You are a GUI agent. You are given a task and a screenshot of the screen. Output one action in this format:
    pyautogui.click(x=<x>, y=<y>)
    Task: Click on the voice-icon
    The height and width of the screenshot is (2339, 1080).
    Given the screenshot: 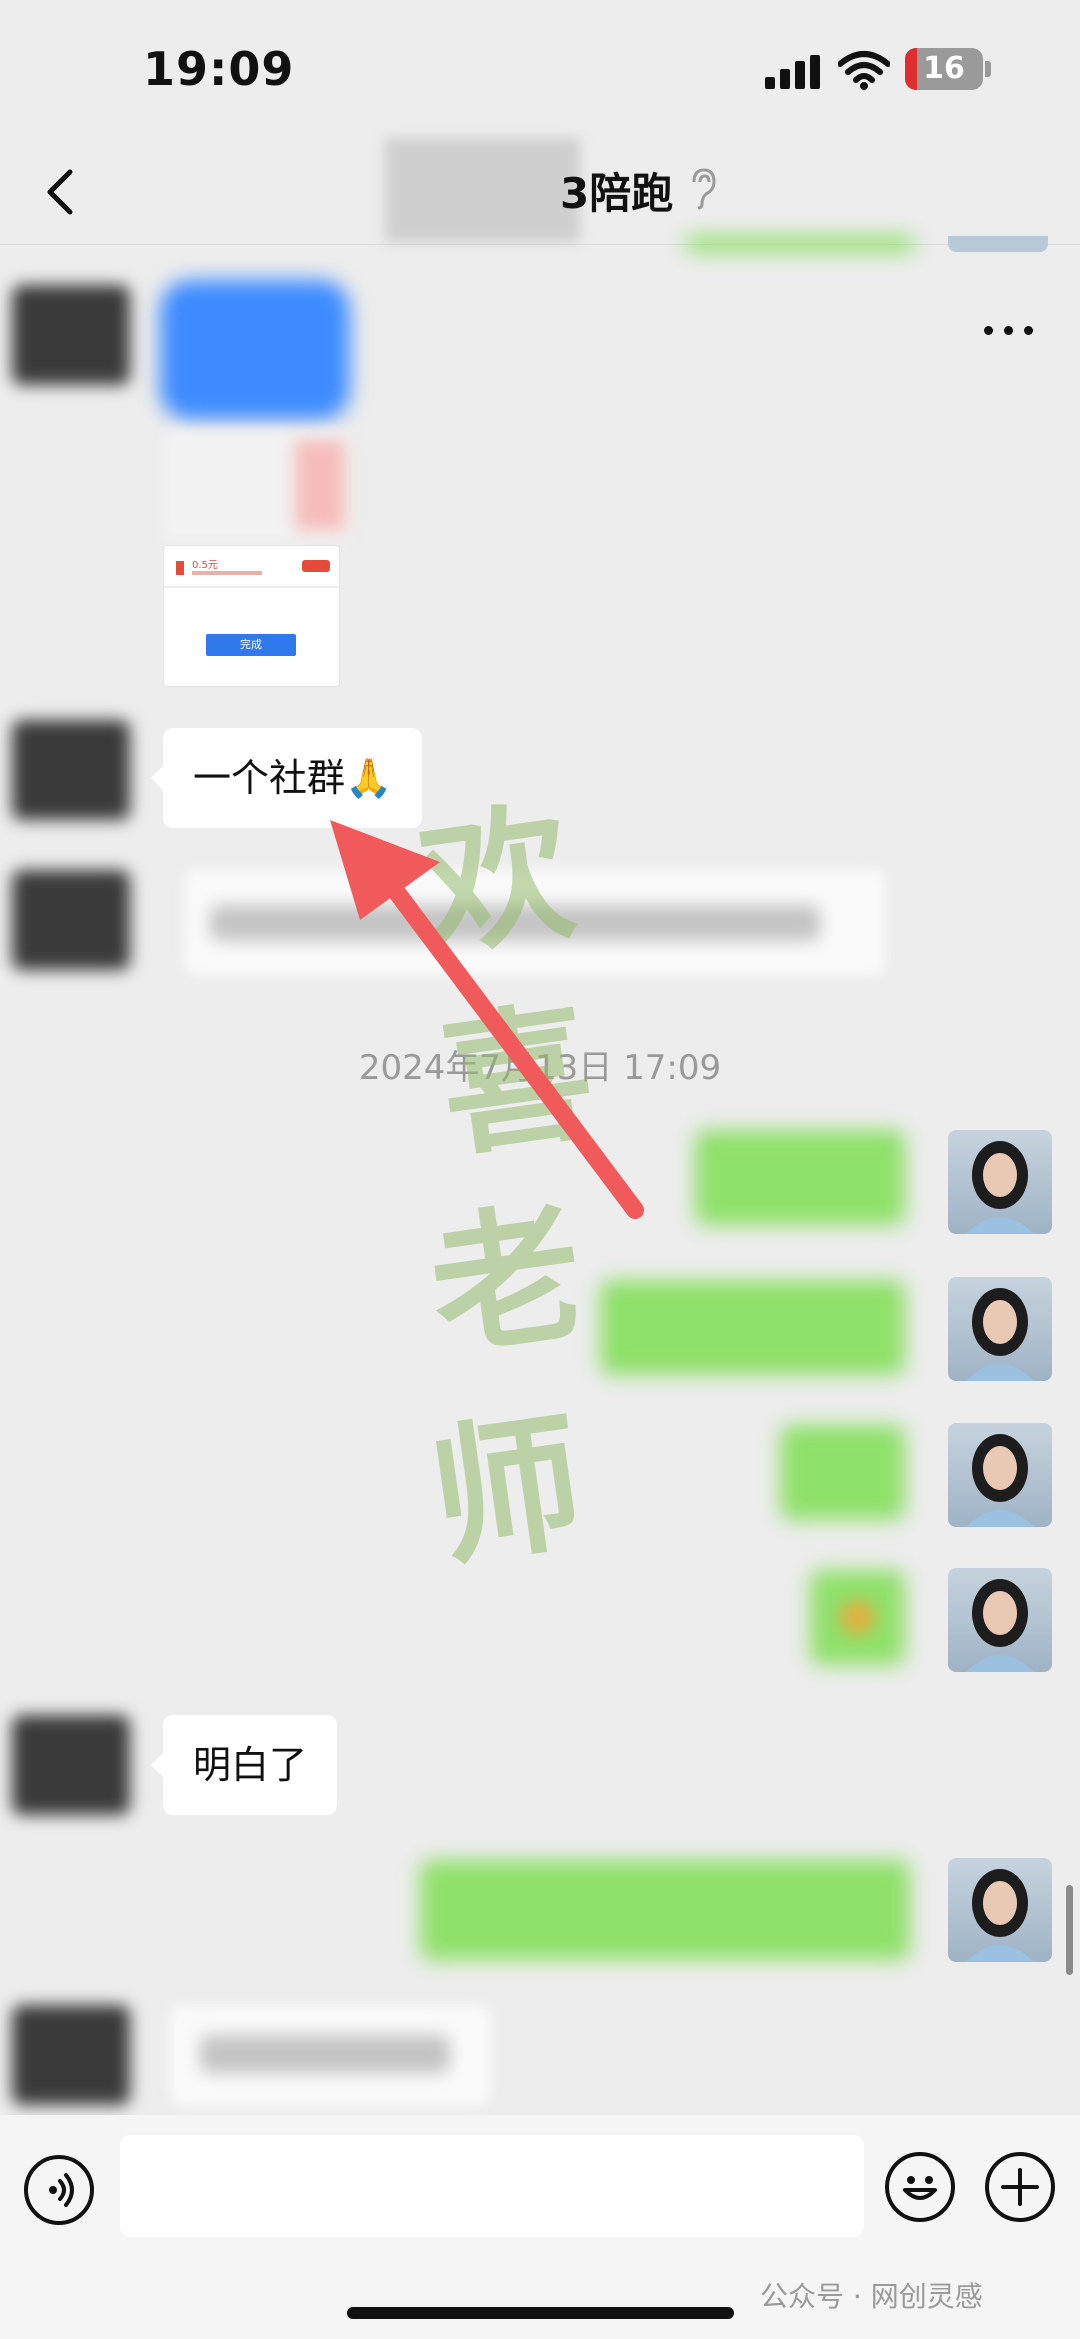 What is the action you would take?
    pyautogui.click(x=61, y=2190)
    